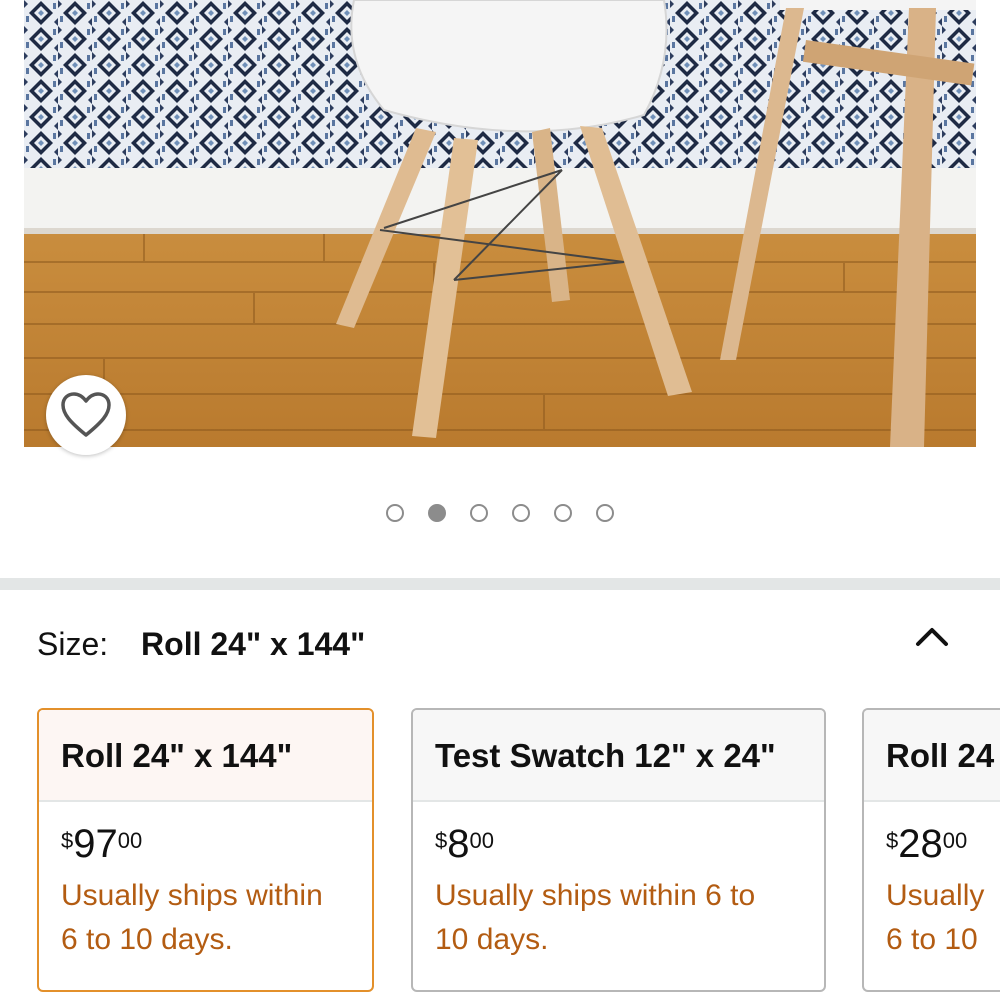 The height and width of the screenshot is (1000, 1000). I want to click on section-divider, so click(500, 584).